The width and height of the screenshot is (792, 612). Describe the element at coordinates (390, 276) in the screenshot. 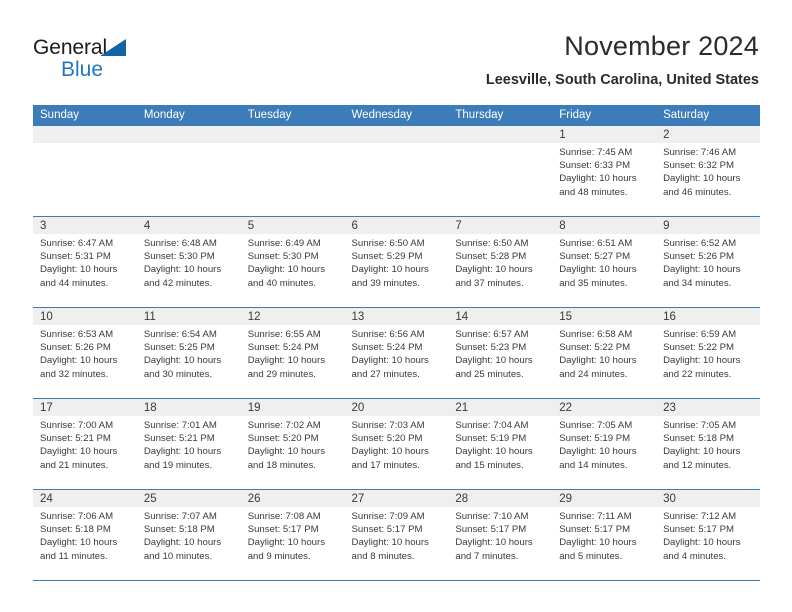

I see `daylight-text: Daylight: 10 hours and 39 minutes.` at that location.